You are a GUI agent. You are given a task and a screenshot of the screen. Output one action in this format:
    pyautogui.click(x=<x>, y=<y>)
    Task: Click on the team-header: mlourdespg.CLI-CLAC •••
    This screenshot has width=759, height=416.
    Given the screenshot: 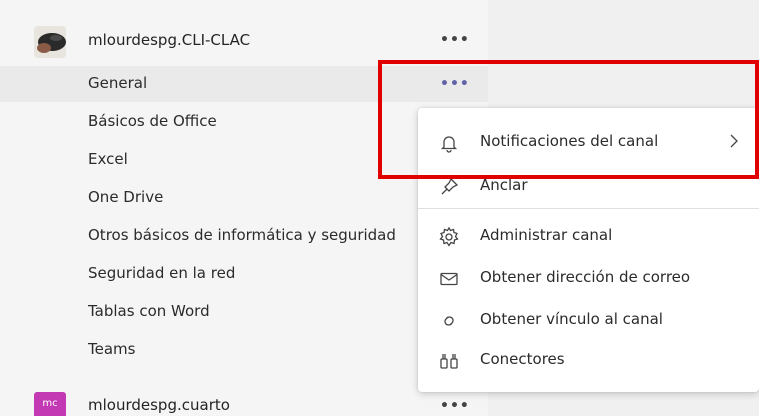 What is the action you would take?
    pyautogui.click(x=244, y=40)
    